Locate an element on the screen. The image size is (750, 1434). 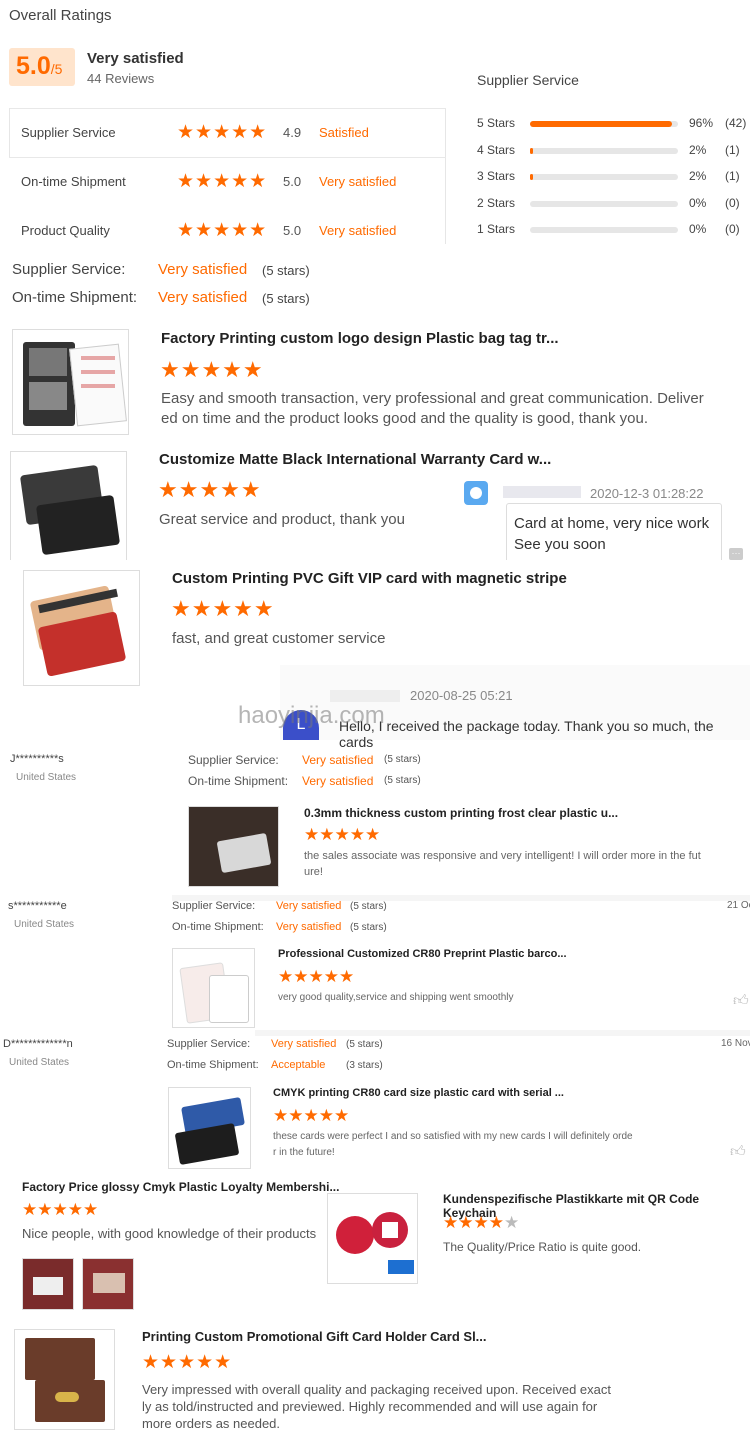
product-image-gift-card is located at coordinates (81, 628).